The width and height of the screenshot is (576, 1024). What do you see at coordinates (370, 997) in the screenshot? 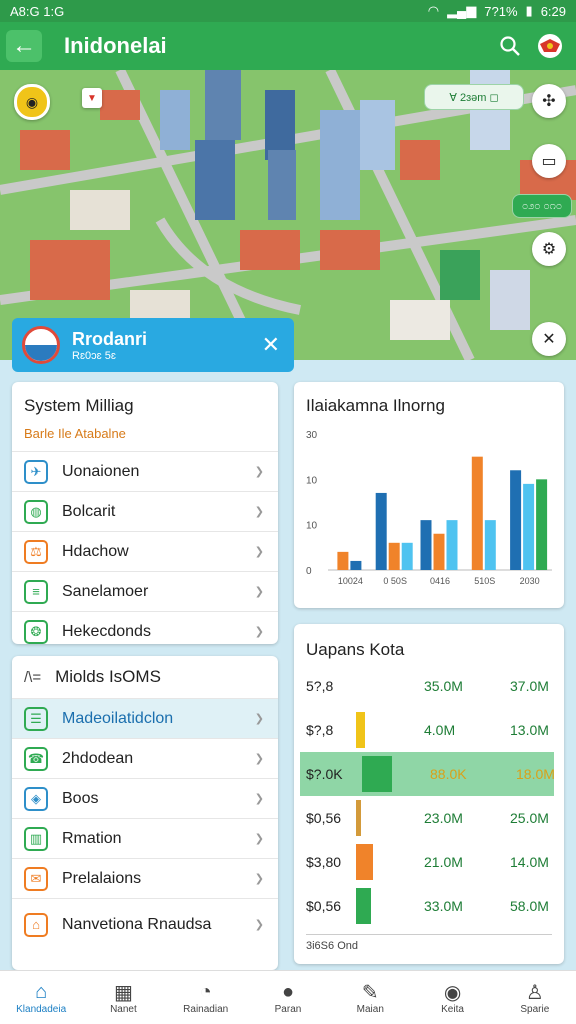
I see `tab-4: ✎ Maian` at bounding box center [370, 997].